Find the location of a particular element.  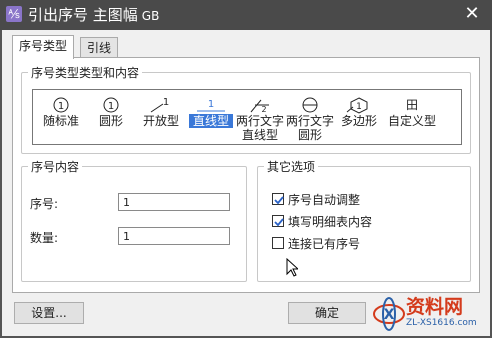

watermark-url: ZL-XS1616.com is located at coordinates (441, 323).